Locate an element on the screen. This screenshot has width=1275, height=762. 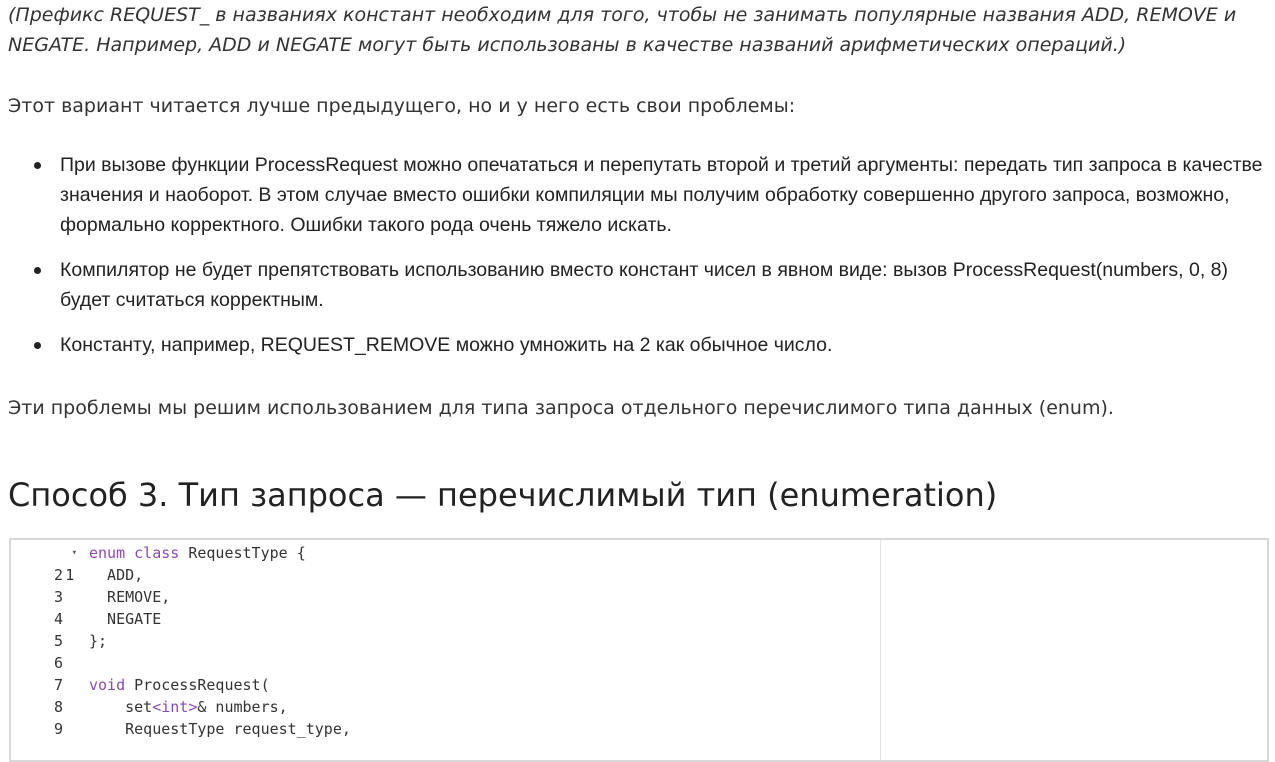
line-number: 5 is located at coordinates (58, 641).